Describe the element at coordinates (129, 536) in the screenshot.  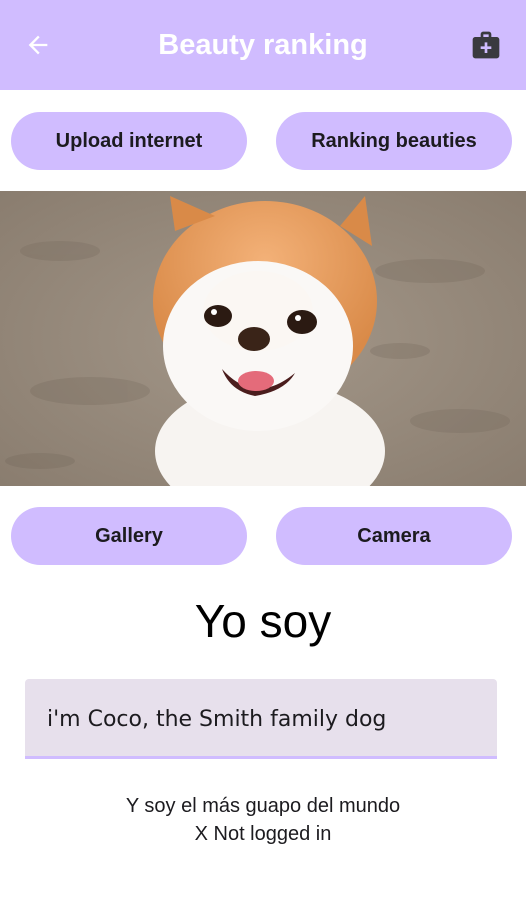
I see `gallery-button: Gallery` at that location.